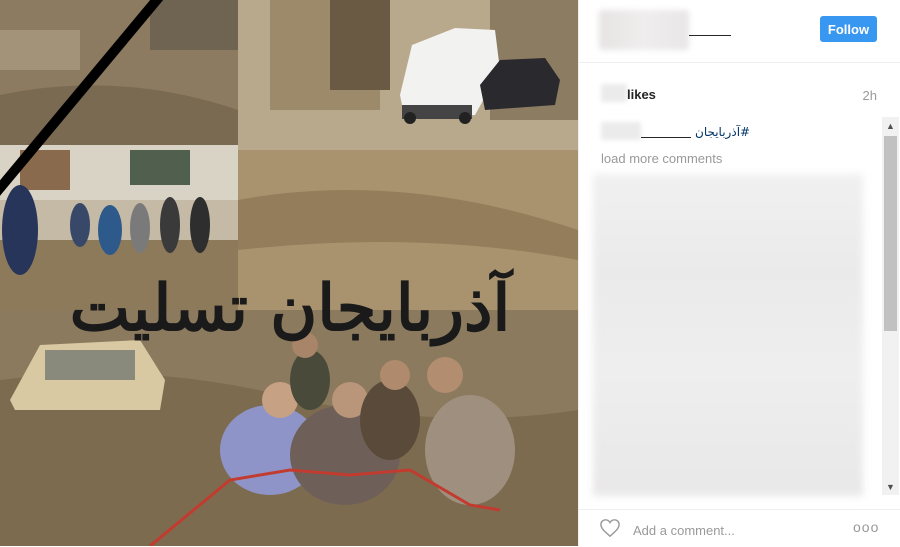 This screenshot has width=900, height=547. Describe the element at coordinates (644, 30) in the screenshot. I see `redacted-username` at that location.